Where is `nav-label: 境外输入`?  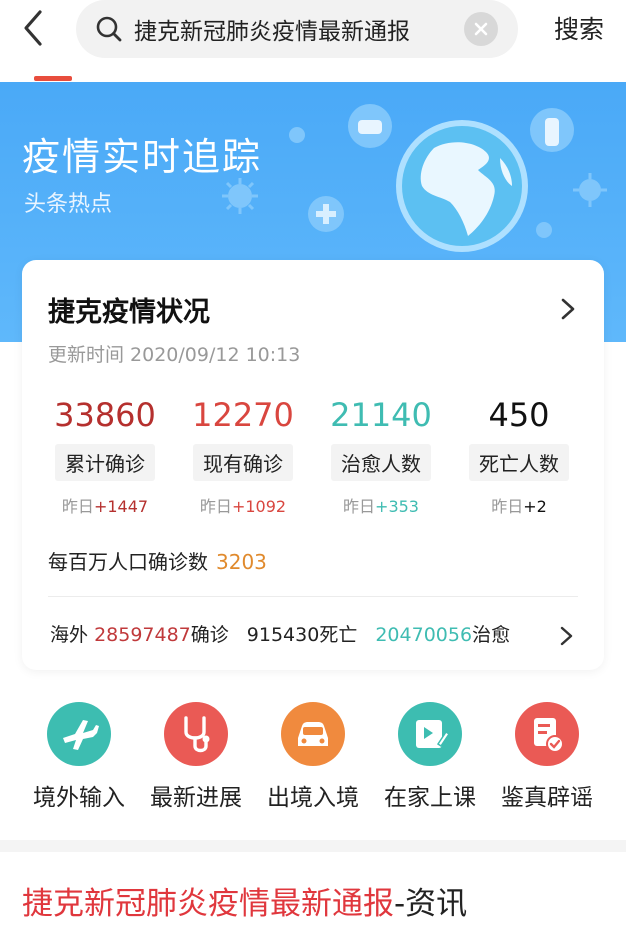
nav-label: 境外输入 is located at coordinates (79, 798).